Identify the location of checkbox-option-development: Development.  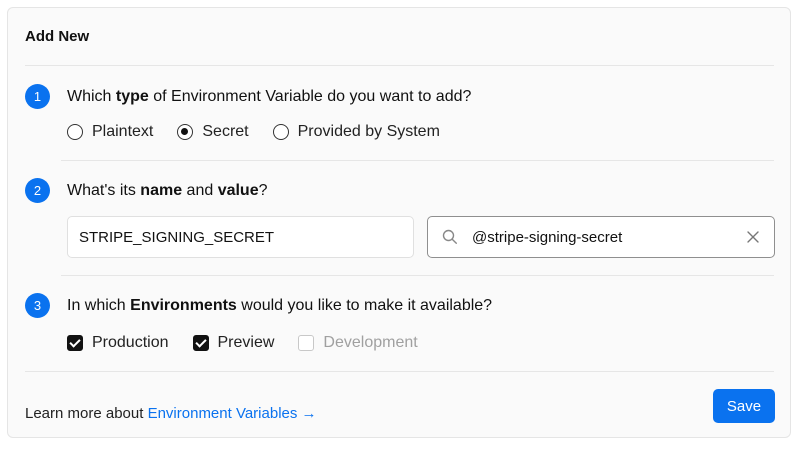
(358, 343).